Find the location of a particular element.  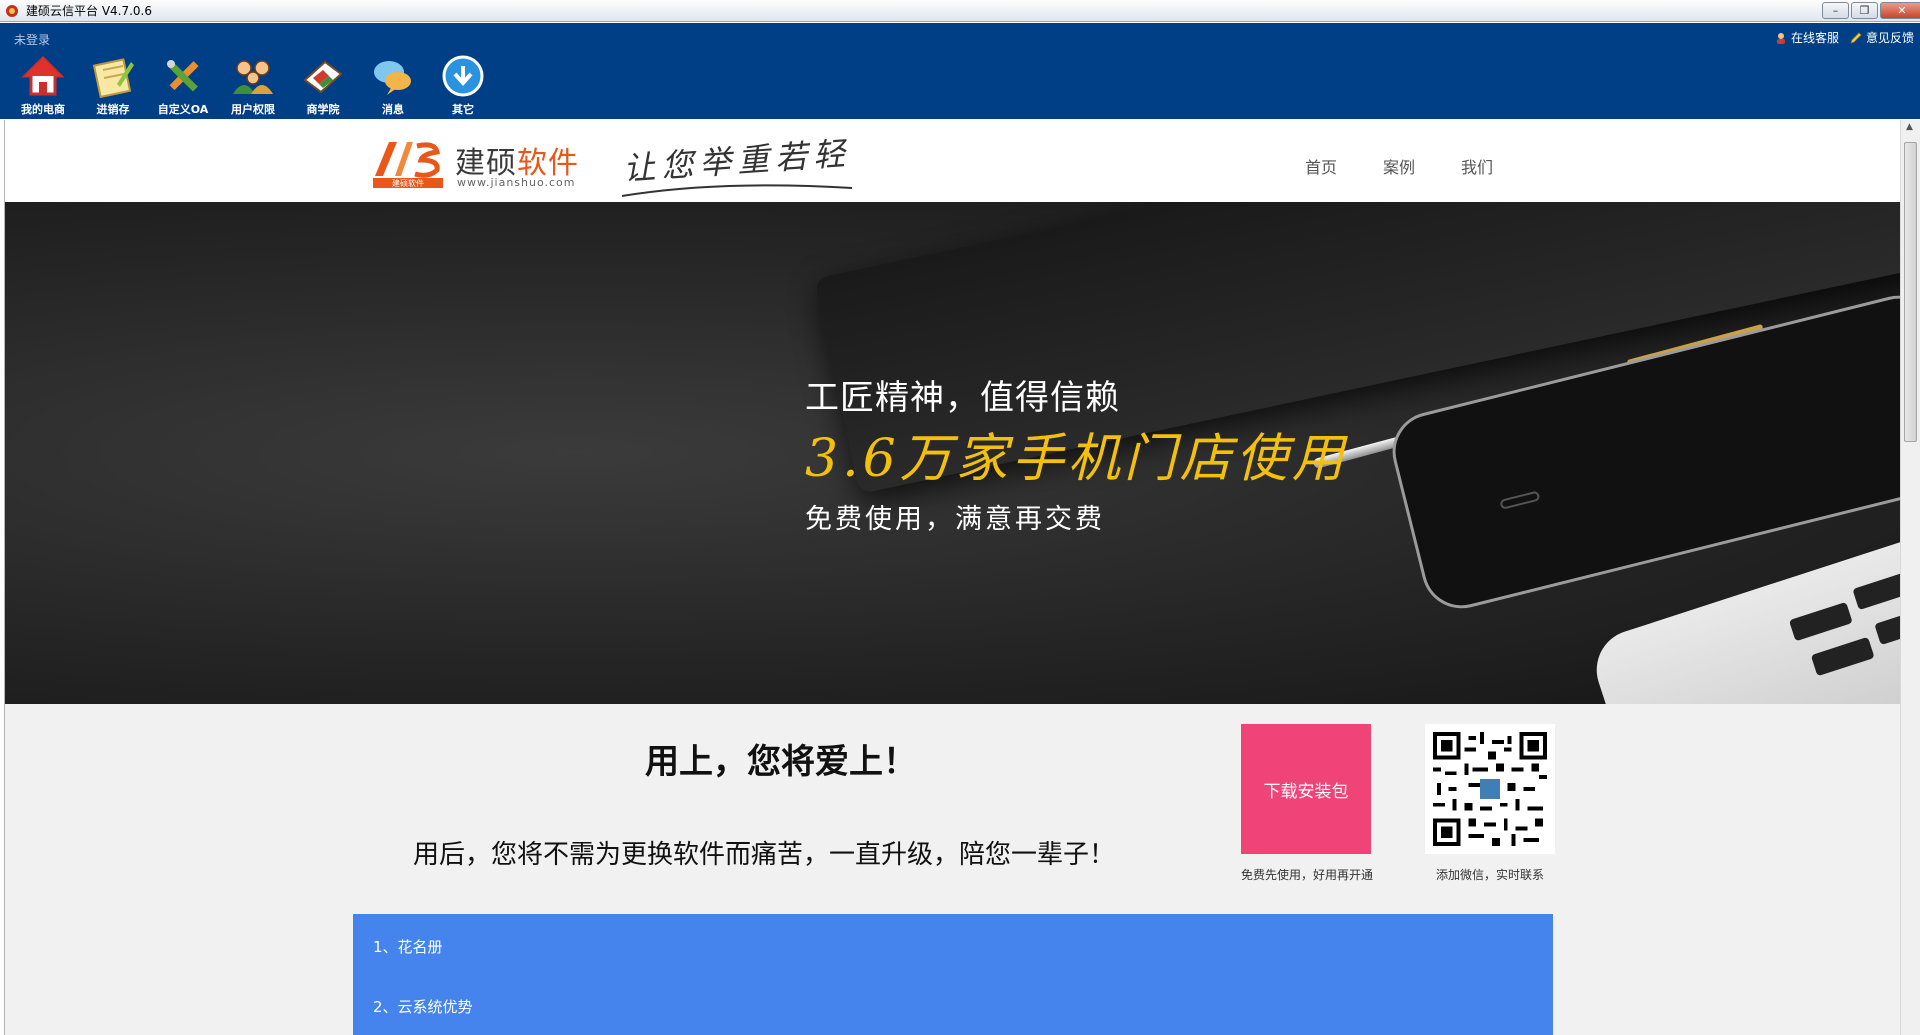

tool-messages: 消息 is located at coordinates (393, 85).